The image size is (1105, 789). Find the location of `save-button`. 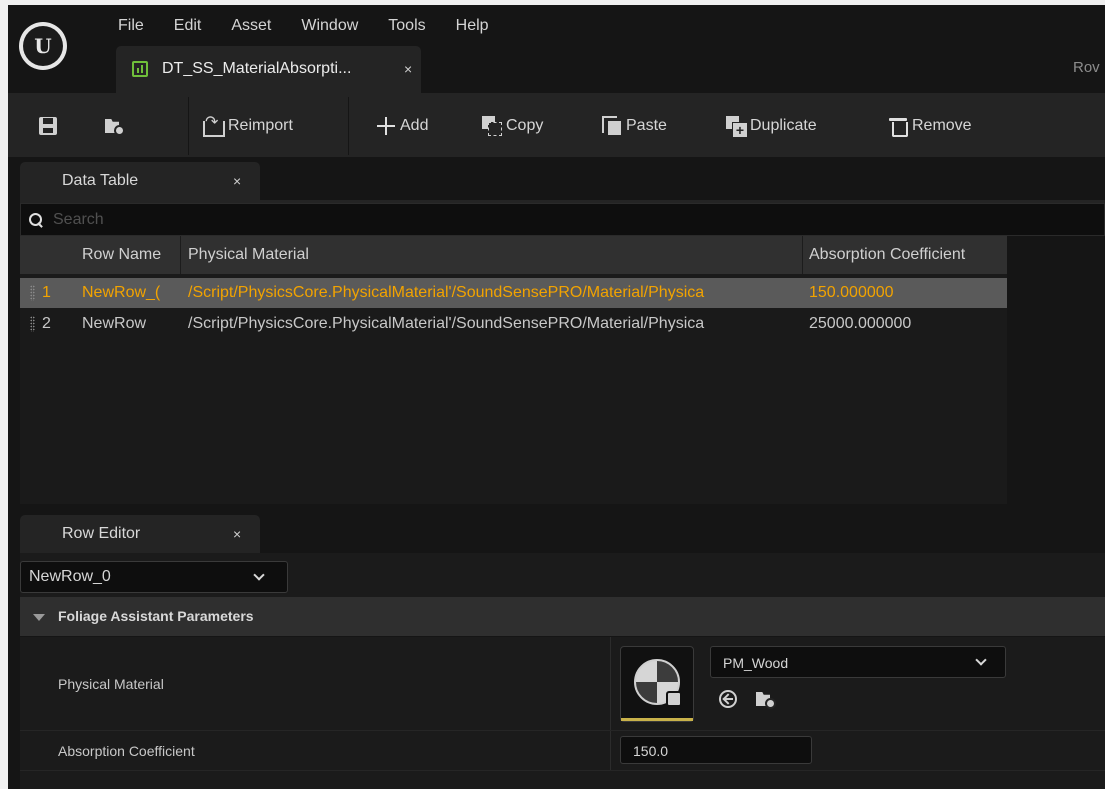

save-button is located at coordinates (48, 126).